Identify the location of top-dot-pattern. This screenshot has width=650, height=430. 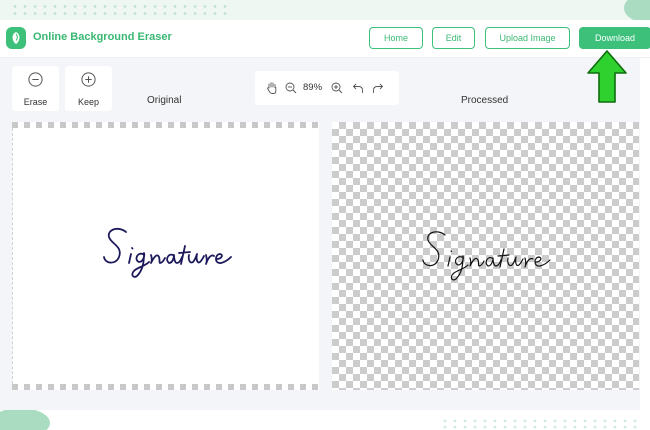
(120, 10).